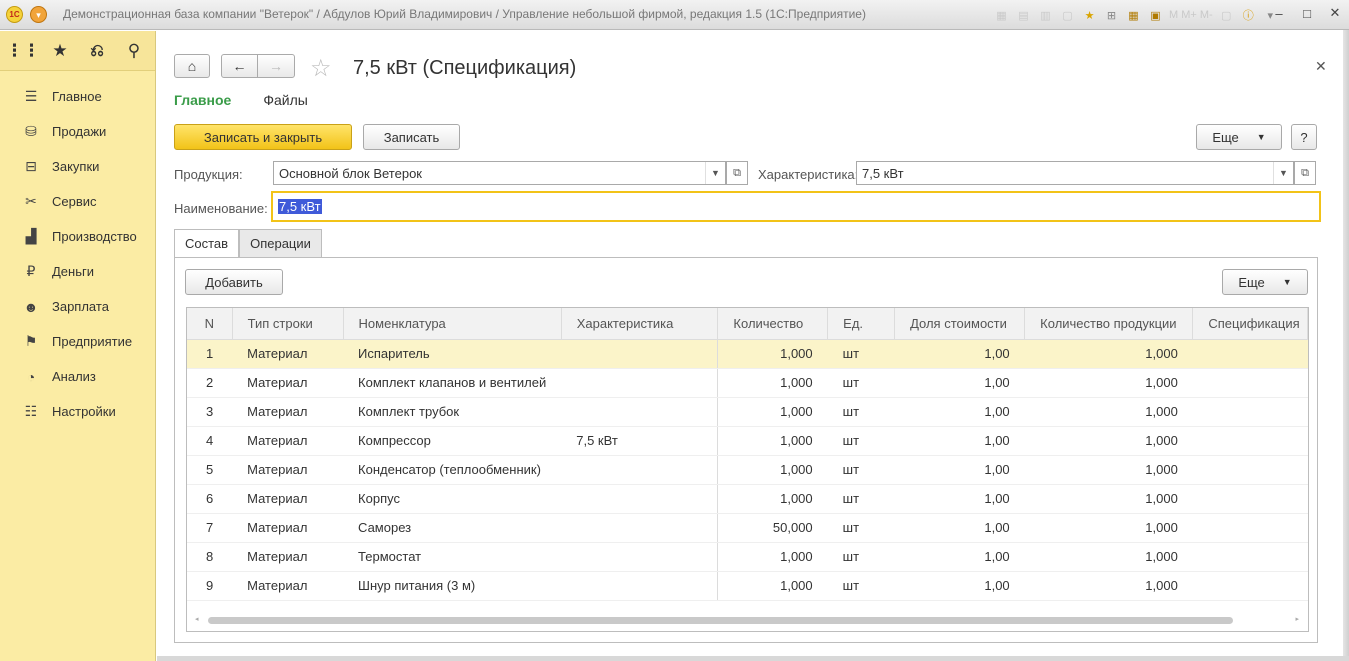  What do you see at coordinates (1250, 324) in the screenshot?
I see `col-header-specification: Спецификация` at bounding box center [1250, 324].